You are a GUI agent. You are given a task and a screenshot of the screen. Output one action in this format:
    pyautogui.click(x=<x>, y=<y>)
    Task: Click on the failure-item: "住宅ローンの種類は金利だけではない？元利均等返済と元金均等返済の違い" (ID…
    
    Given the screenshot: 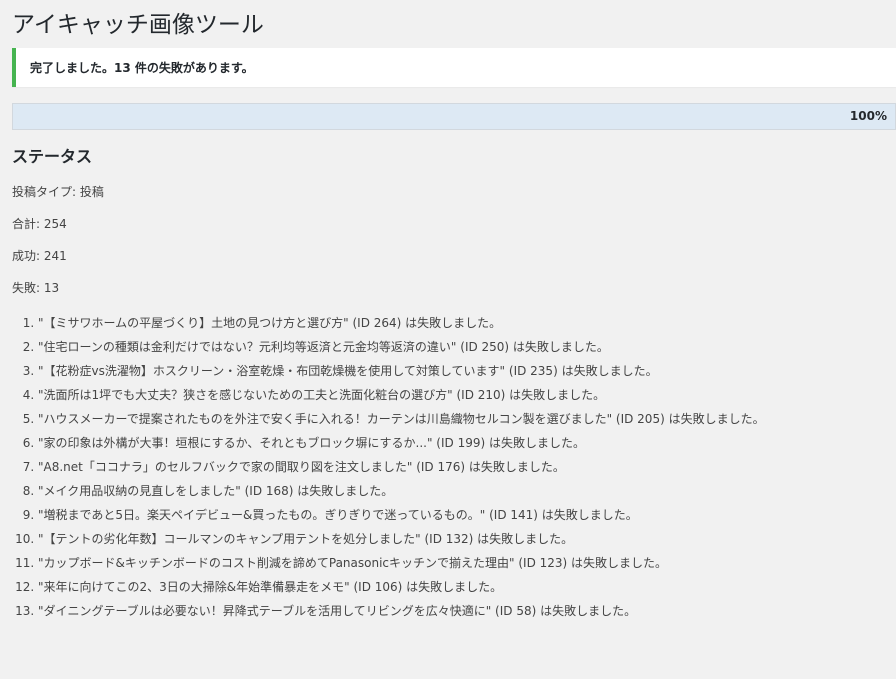 What is the action you would take?
    pyautogui.click(x=401, y=347)
    